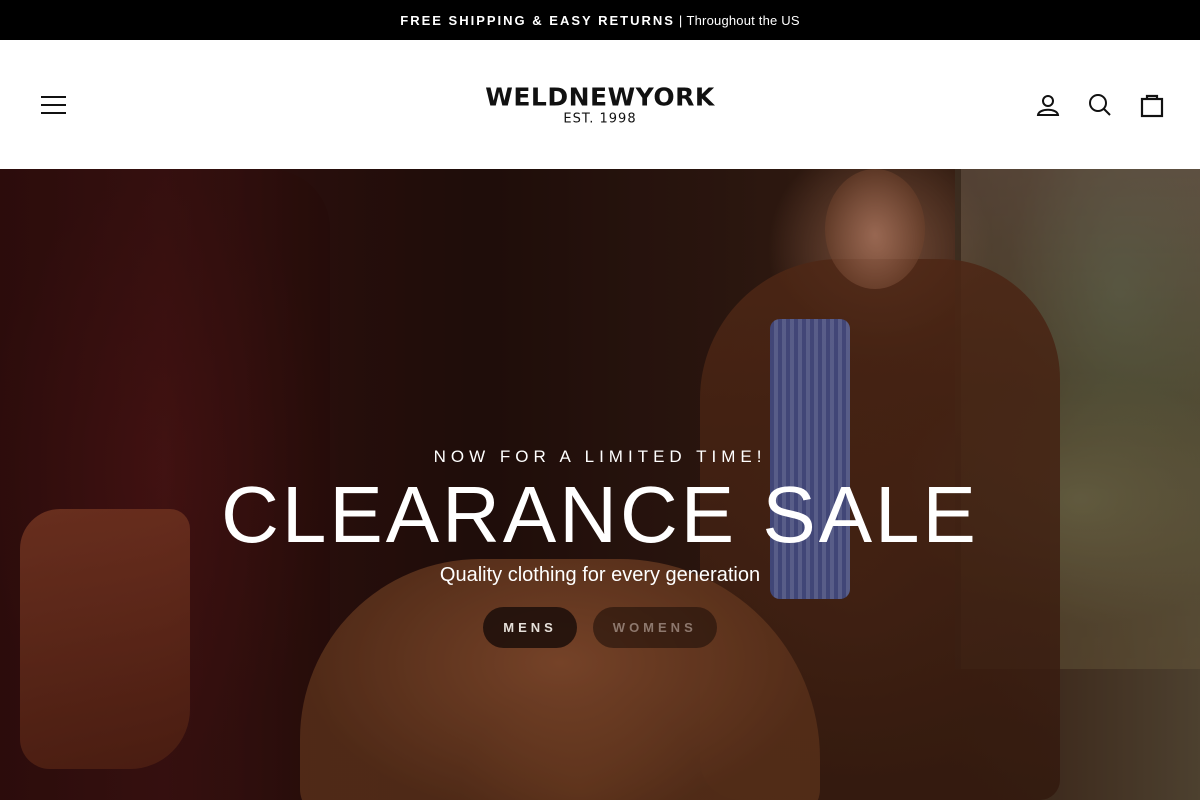  I want to click on hamburger-menu-icon, so click(54, 105).